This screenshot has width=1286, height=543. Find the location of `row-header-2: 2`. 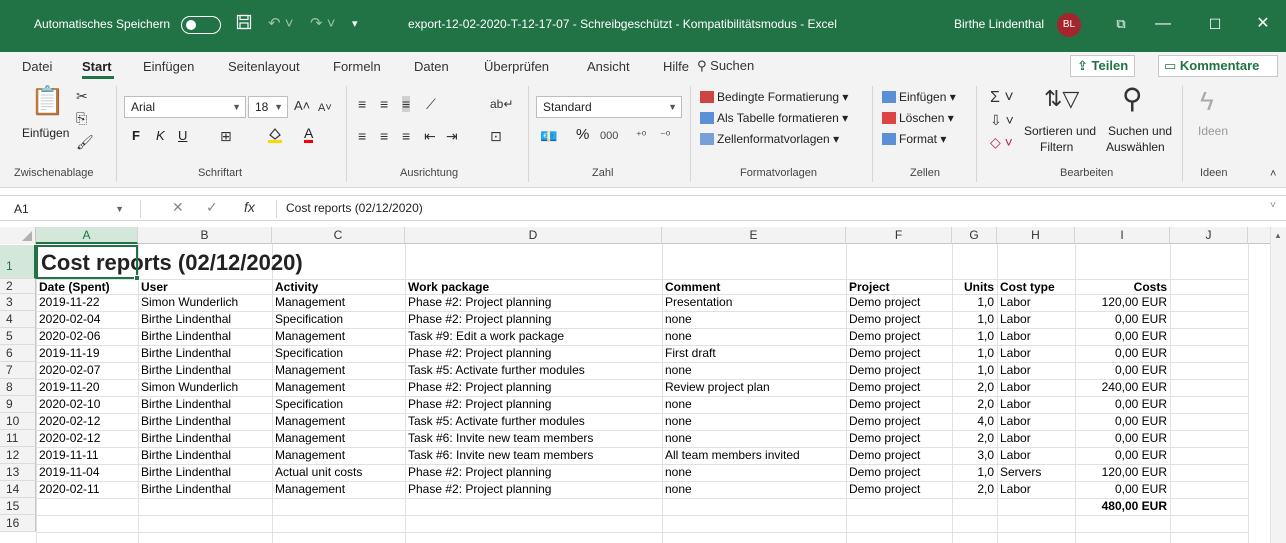

row-header-2: 2 is located at coordinates (18, 286).